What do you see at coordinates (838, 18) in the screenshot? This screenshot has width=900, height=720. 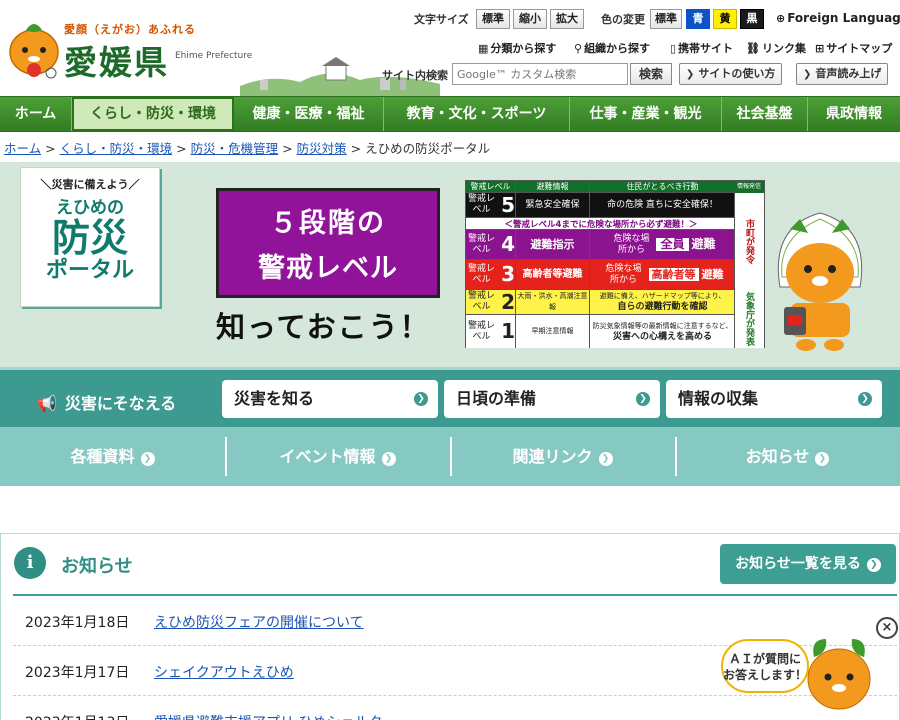 I see `foreign-language-link: ⊕ Foreign Language` at bounding box center [838, 18].